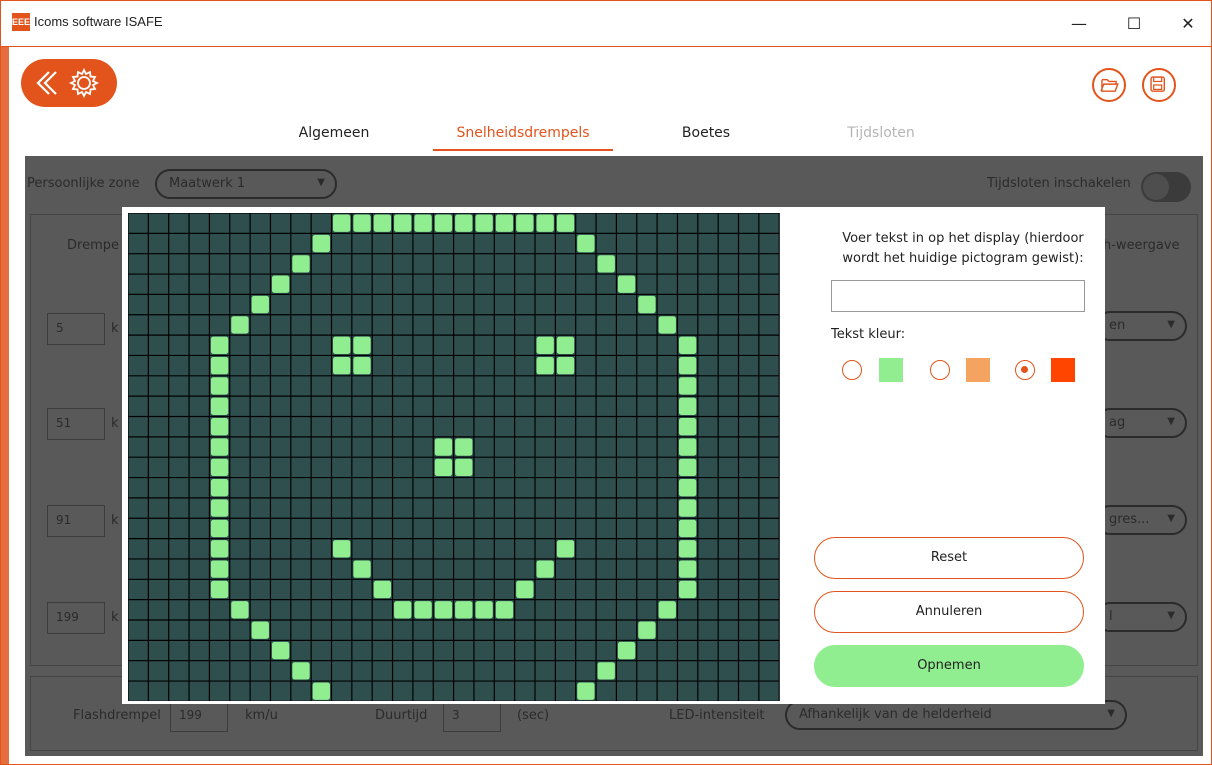 The height and width of the screenshot is (765, 1212). I want to click on tab-tijdsloten: Tijdsloten, so click(881, 133).